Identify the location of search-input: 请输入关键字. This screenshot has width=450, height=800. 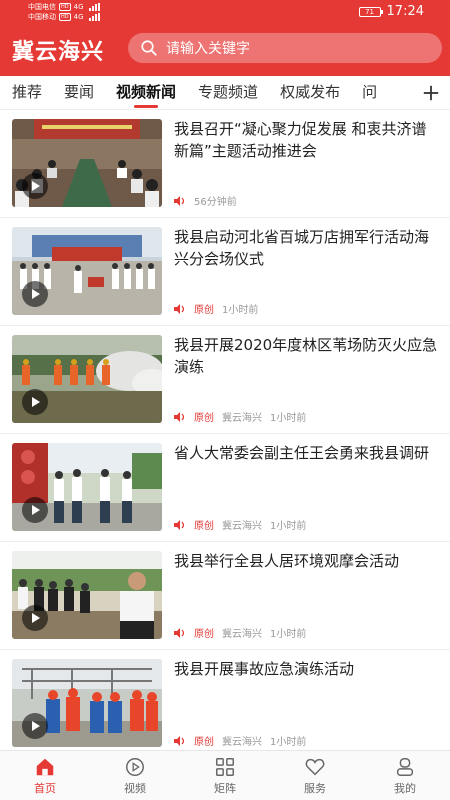
(285, 48).